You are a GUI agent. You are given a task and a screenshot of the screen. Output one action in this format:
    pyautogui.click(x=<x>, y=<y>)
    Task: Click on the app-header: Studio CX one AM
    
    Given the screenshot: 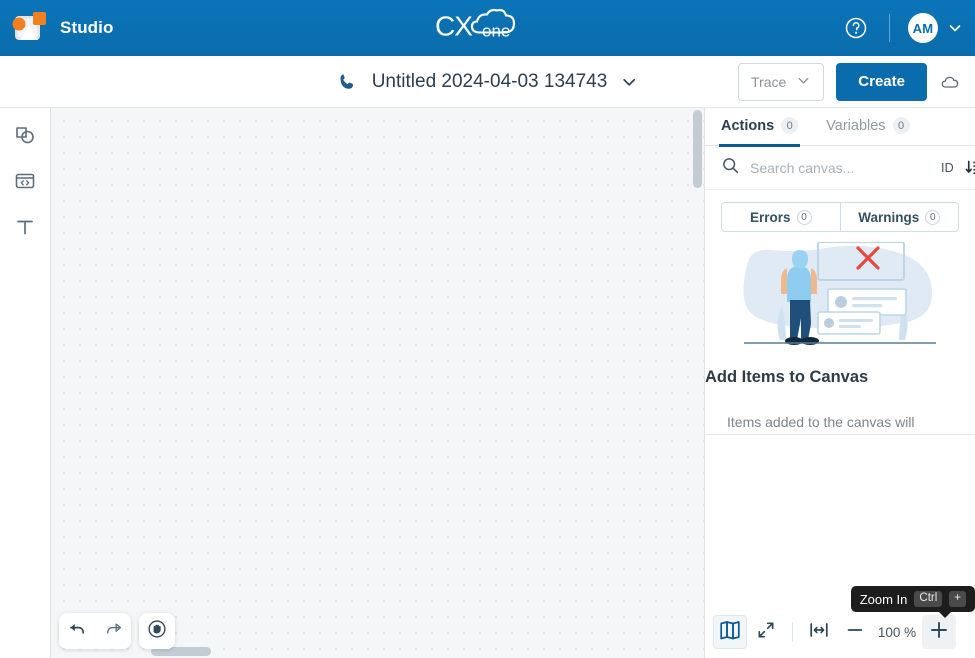 What is the action you would take?
    pyautogui.click(x=487, y=28)
    